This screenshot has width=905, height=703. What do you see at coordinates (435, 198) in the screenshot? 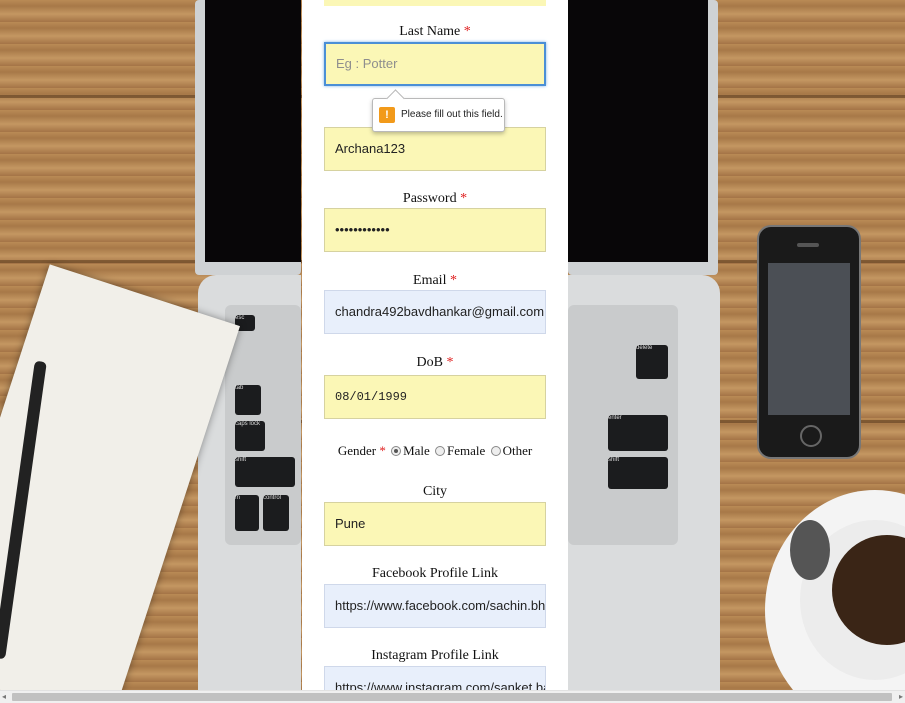
I see `password-label: Password *` at bounding box center [435, 198].